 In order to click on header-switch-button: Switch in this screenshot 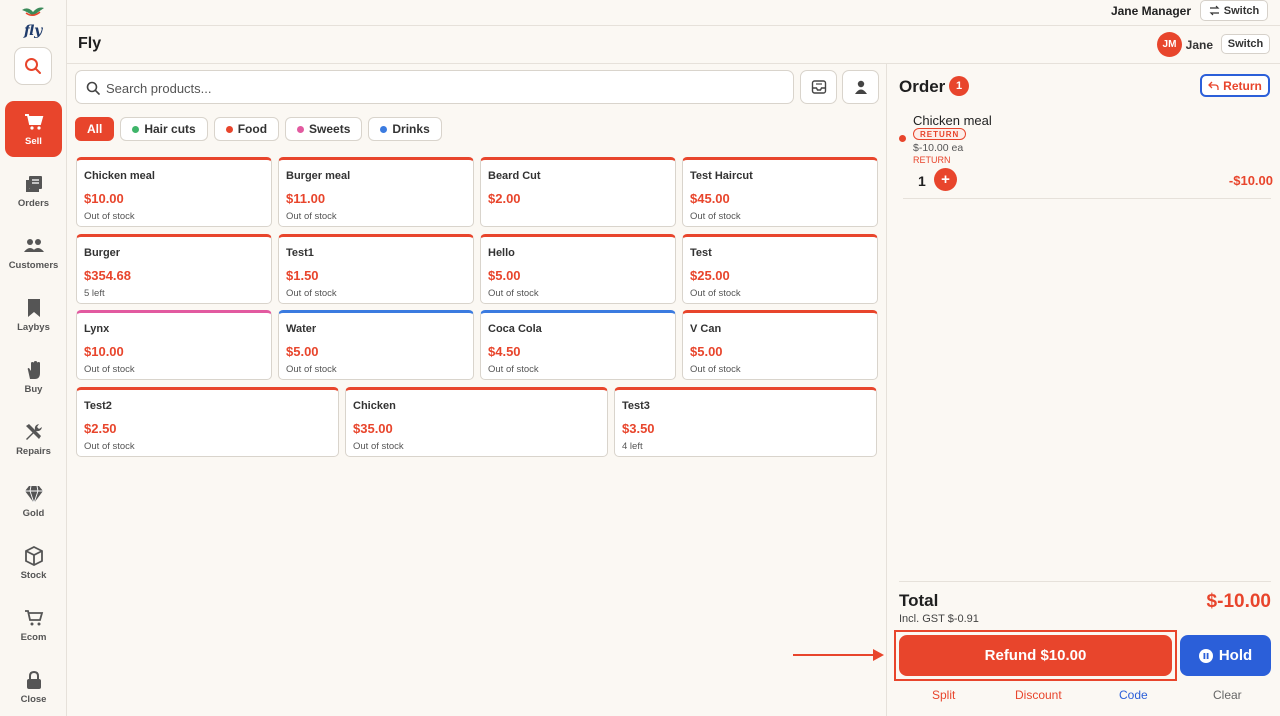, I will do `click(1245, 44)`.